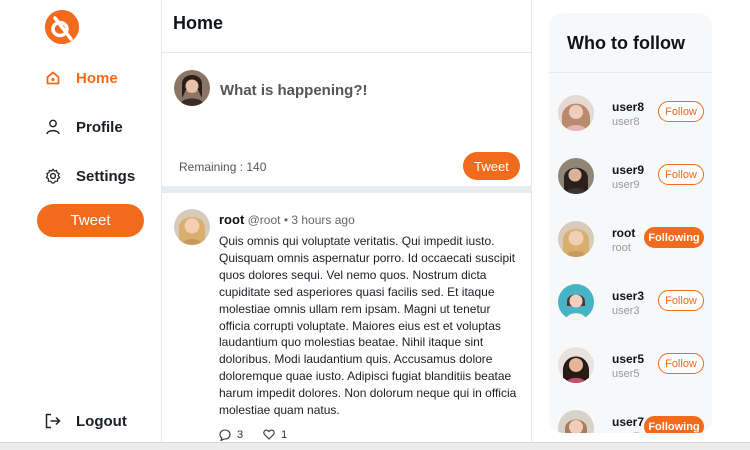  Describe the element at coordinates (628, 170) in the screenshot. I see `follow-user-name: user9` at that location.